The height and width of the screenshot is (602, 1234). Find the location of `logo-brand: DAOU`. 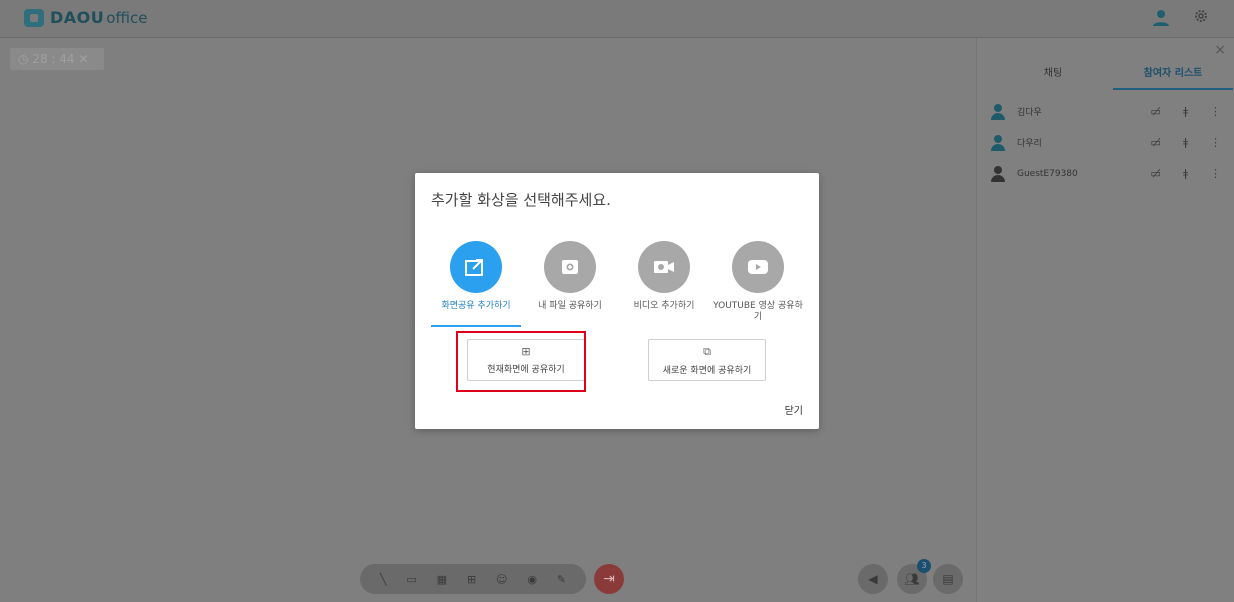

logo-brand: DAOU is located at coordinates (77, 17).